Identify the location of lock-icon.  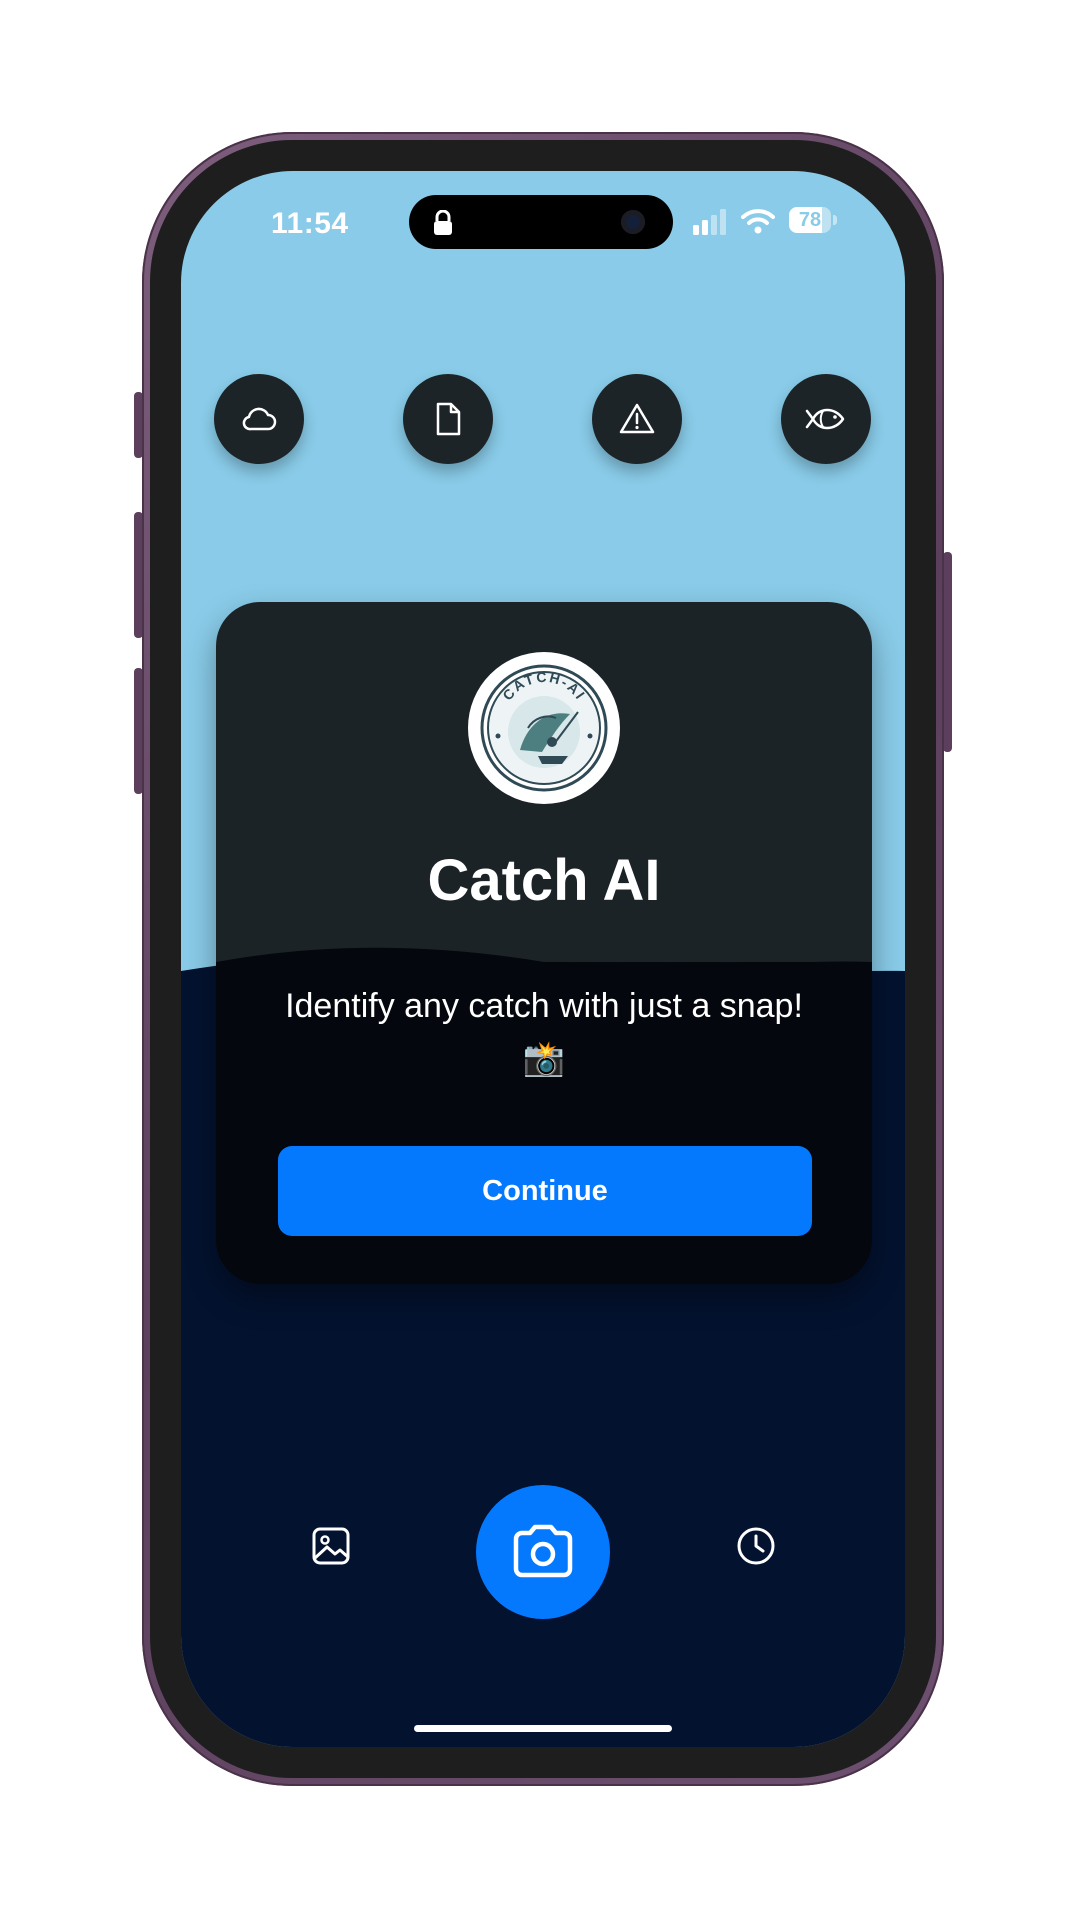
(443, 222).